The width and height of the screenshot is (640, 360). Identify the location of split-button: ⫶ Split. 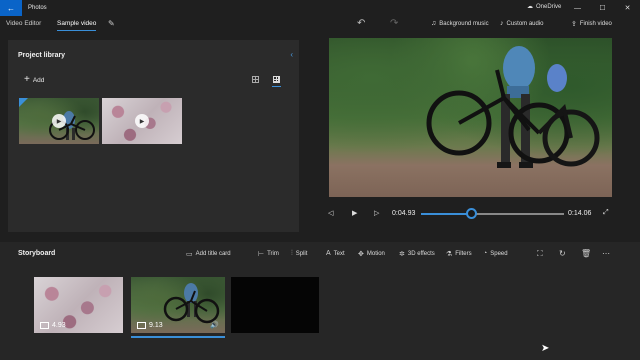
(299, 254).